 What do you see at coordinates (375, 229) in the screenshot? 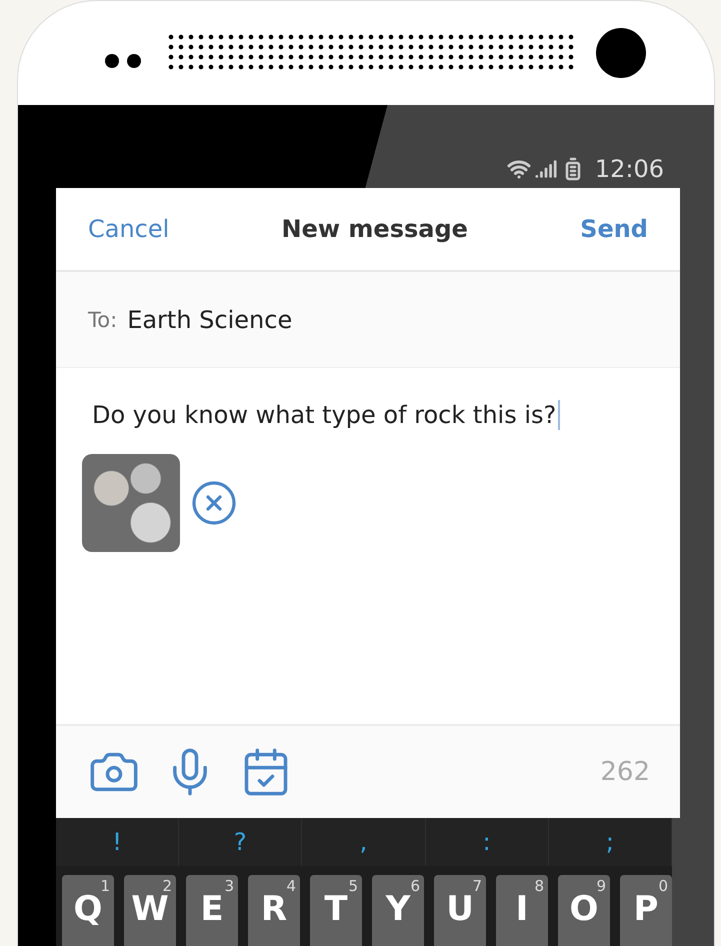
I see `screen-title: New message` at bounding box center [375, 229].